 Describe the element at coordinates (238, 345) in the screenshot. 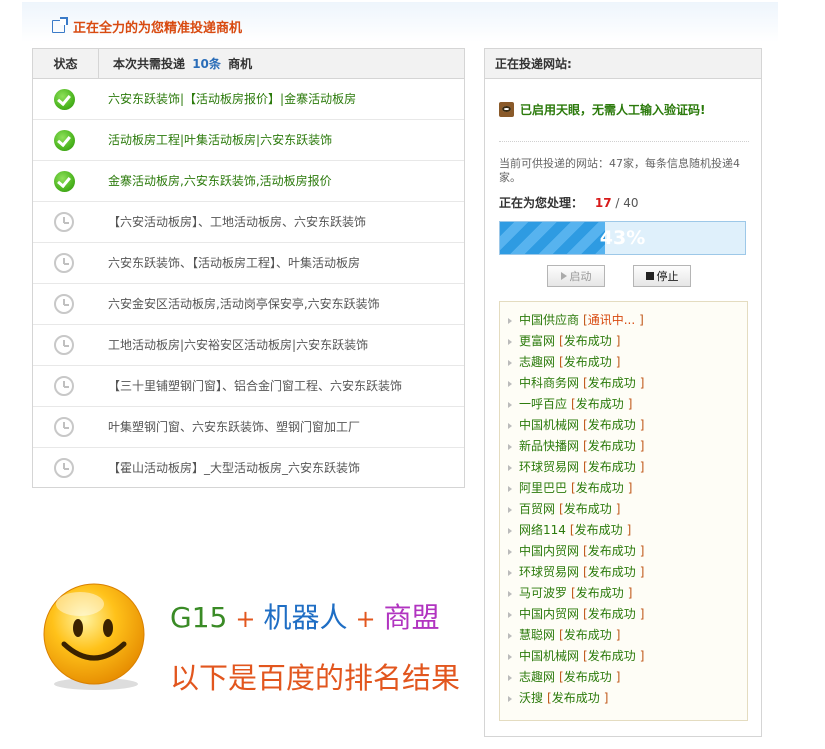

I see `row-text: 工地活动板房|六安裕安区活动板房|六安东跃装饰` at that location.